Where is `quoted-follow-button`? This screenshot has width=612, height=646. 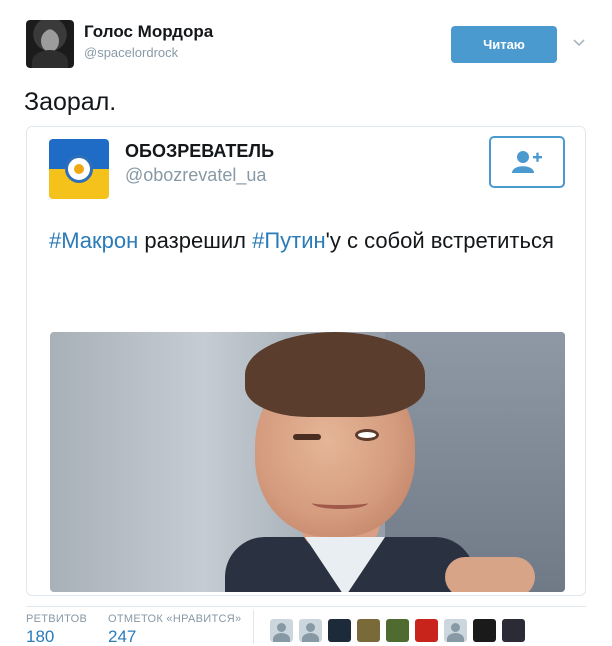
quoted-follow-button is located at coordinates (527, 162).